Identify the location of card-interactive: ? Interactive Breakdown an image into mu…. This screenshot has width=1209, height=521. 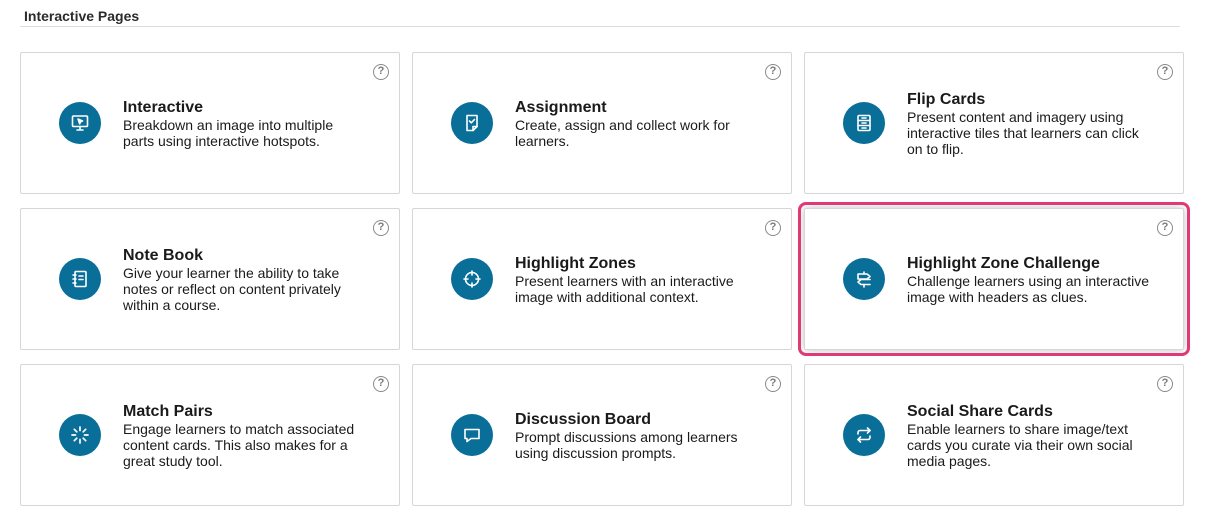
(210, 123).